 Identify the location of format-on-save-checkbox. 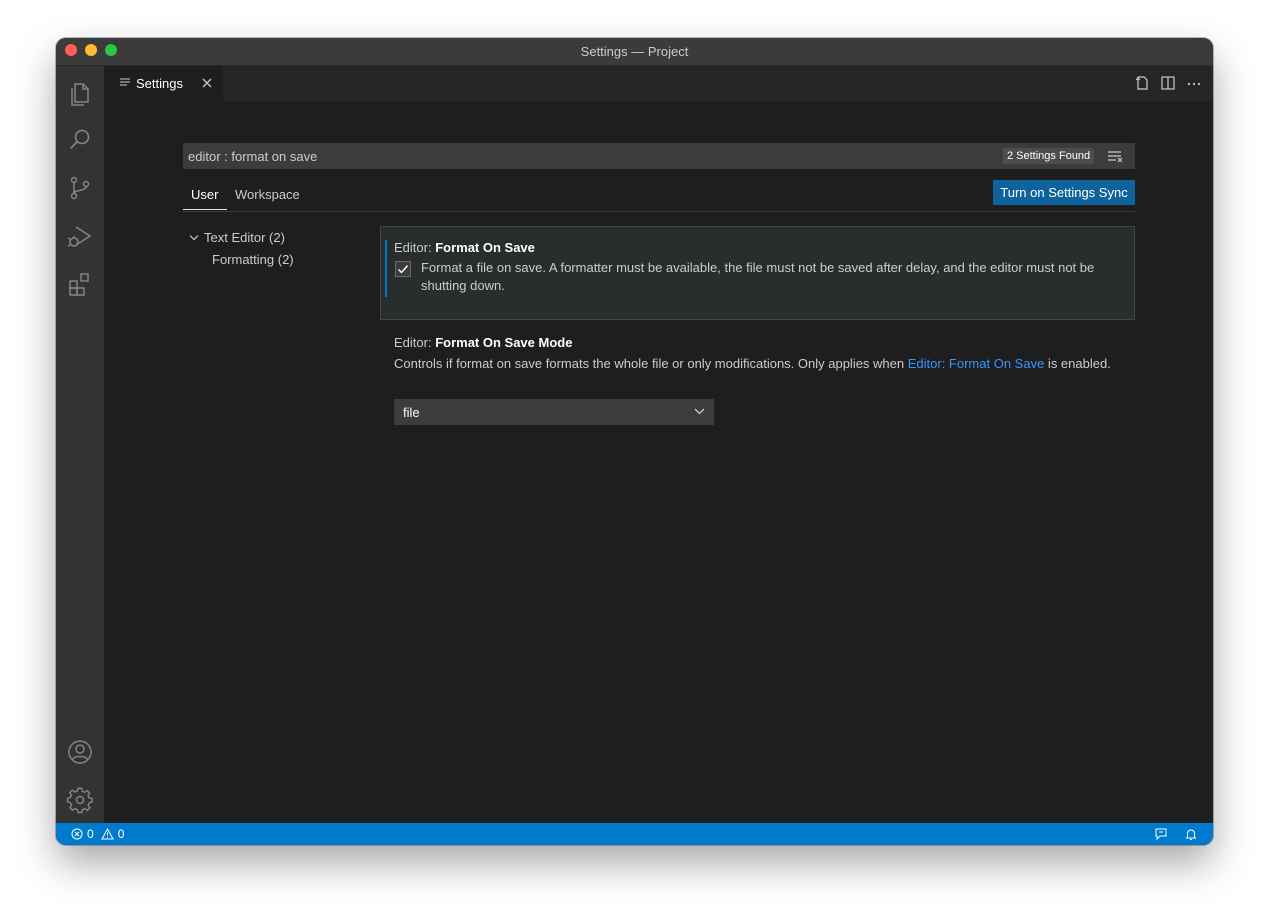
(403, 269).